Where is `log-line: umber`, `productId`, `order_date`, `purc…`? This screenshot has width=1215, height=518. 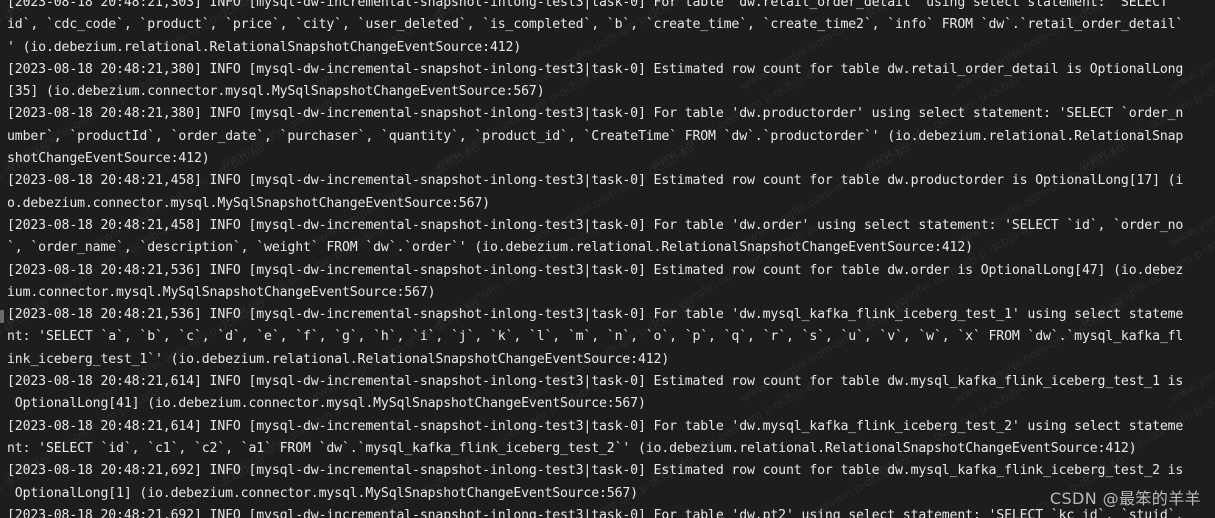 log-line: umber`, `productId`, `order_date`, `purc… is located at coordinates (595, 136).